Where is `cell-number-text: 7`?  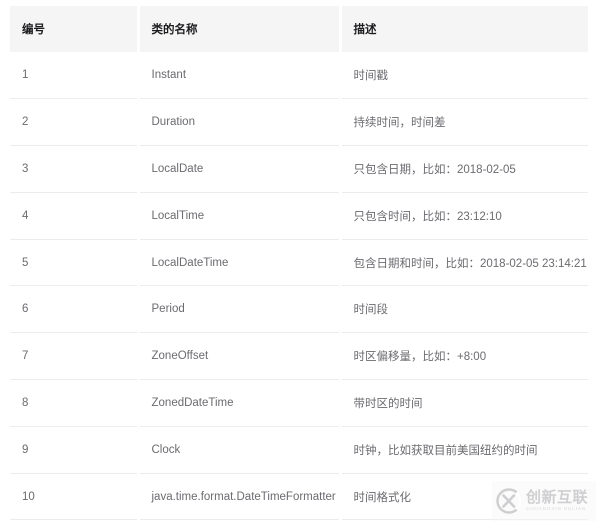
cell-number-text: 7 is located at coordinates (25, 356).